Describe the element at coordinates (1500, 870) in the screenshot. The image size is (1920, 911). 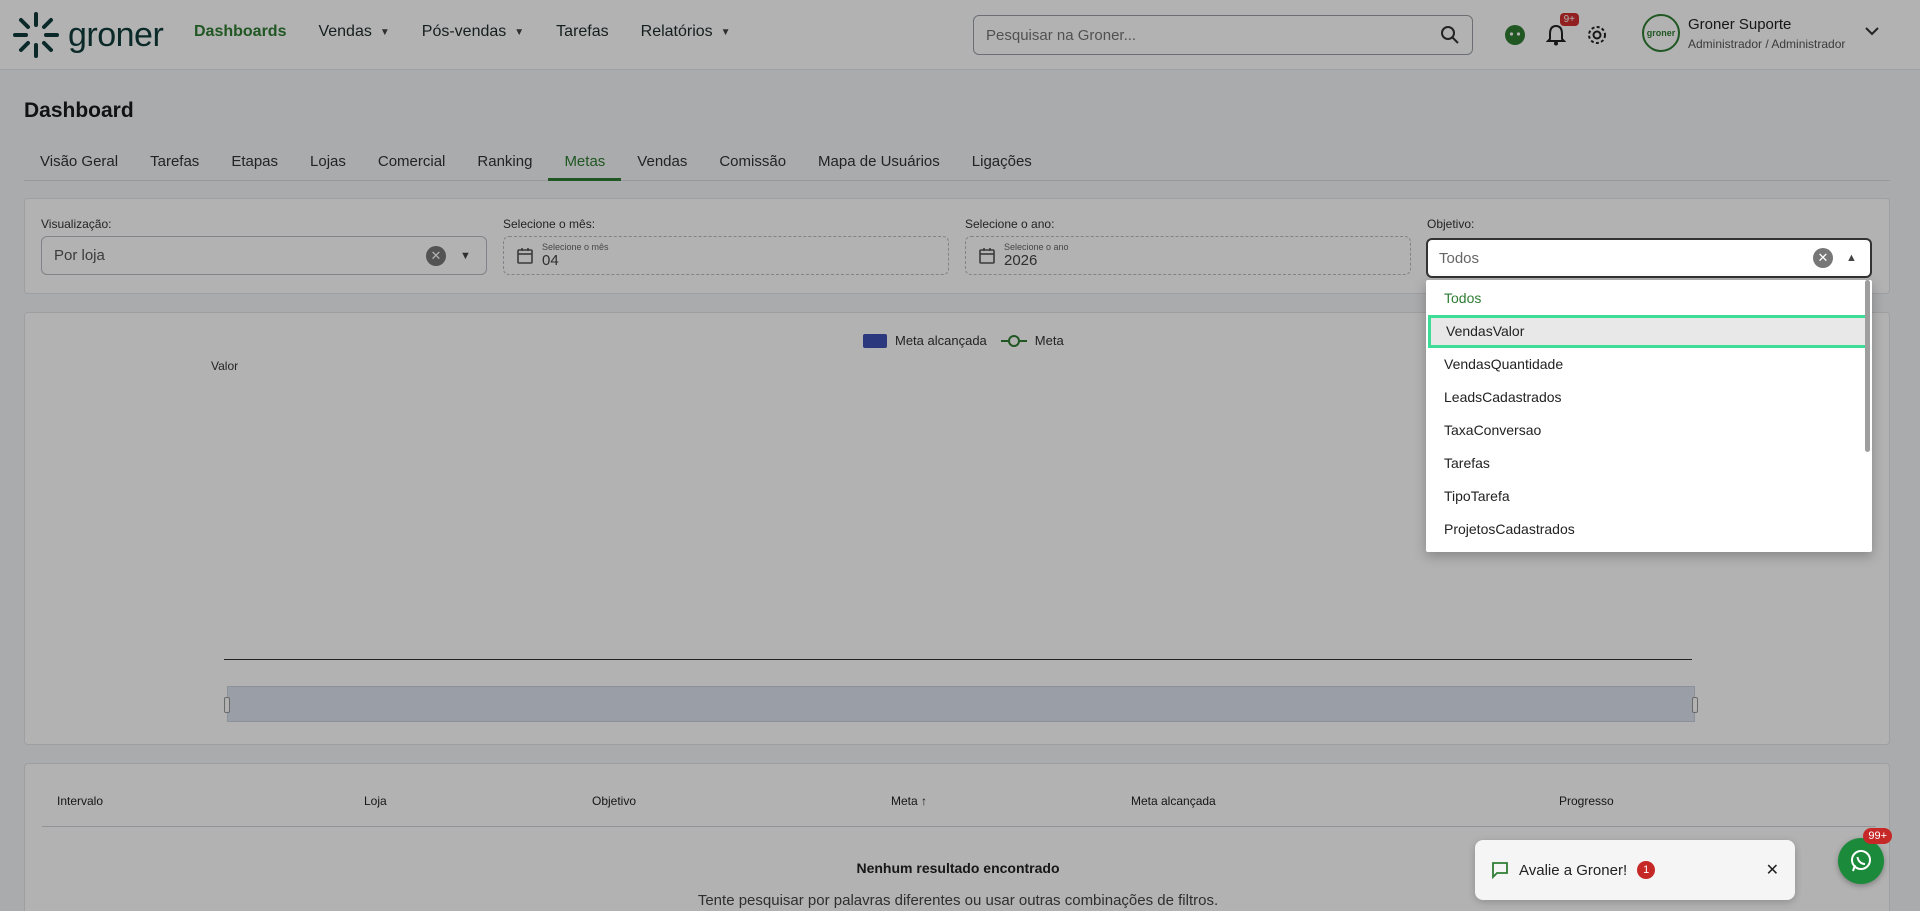
I see `chat-bubble-icon` at that location.